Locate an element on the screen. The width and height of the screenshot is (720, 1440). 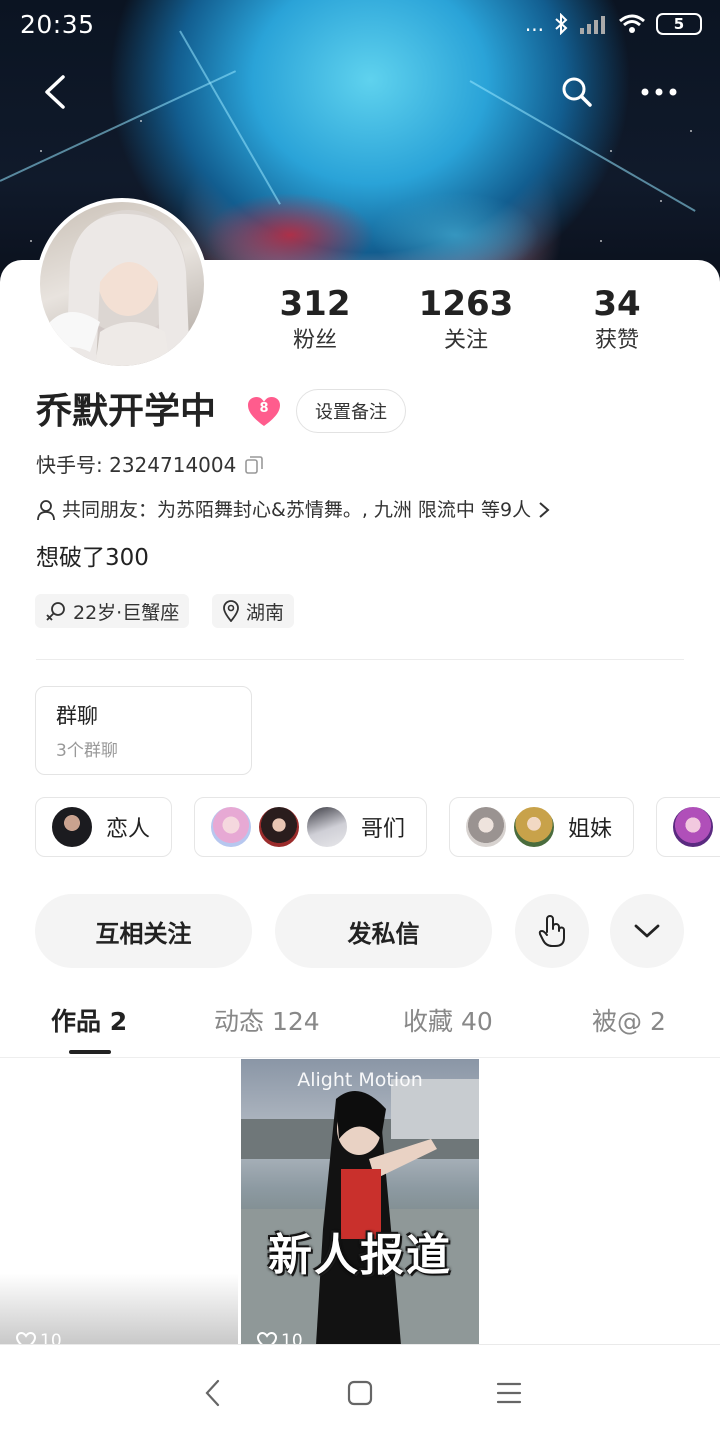
stat-label: 粉丝 is located at coordinates (314, 340).